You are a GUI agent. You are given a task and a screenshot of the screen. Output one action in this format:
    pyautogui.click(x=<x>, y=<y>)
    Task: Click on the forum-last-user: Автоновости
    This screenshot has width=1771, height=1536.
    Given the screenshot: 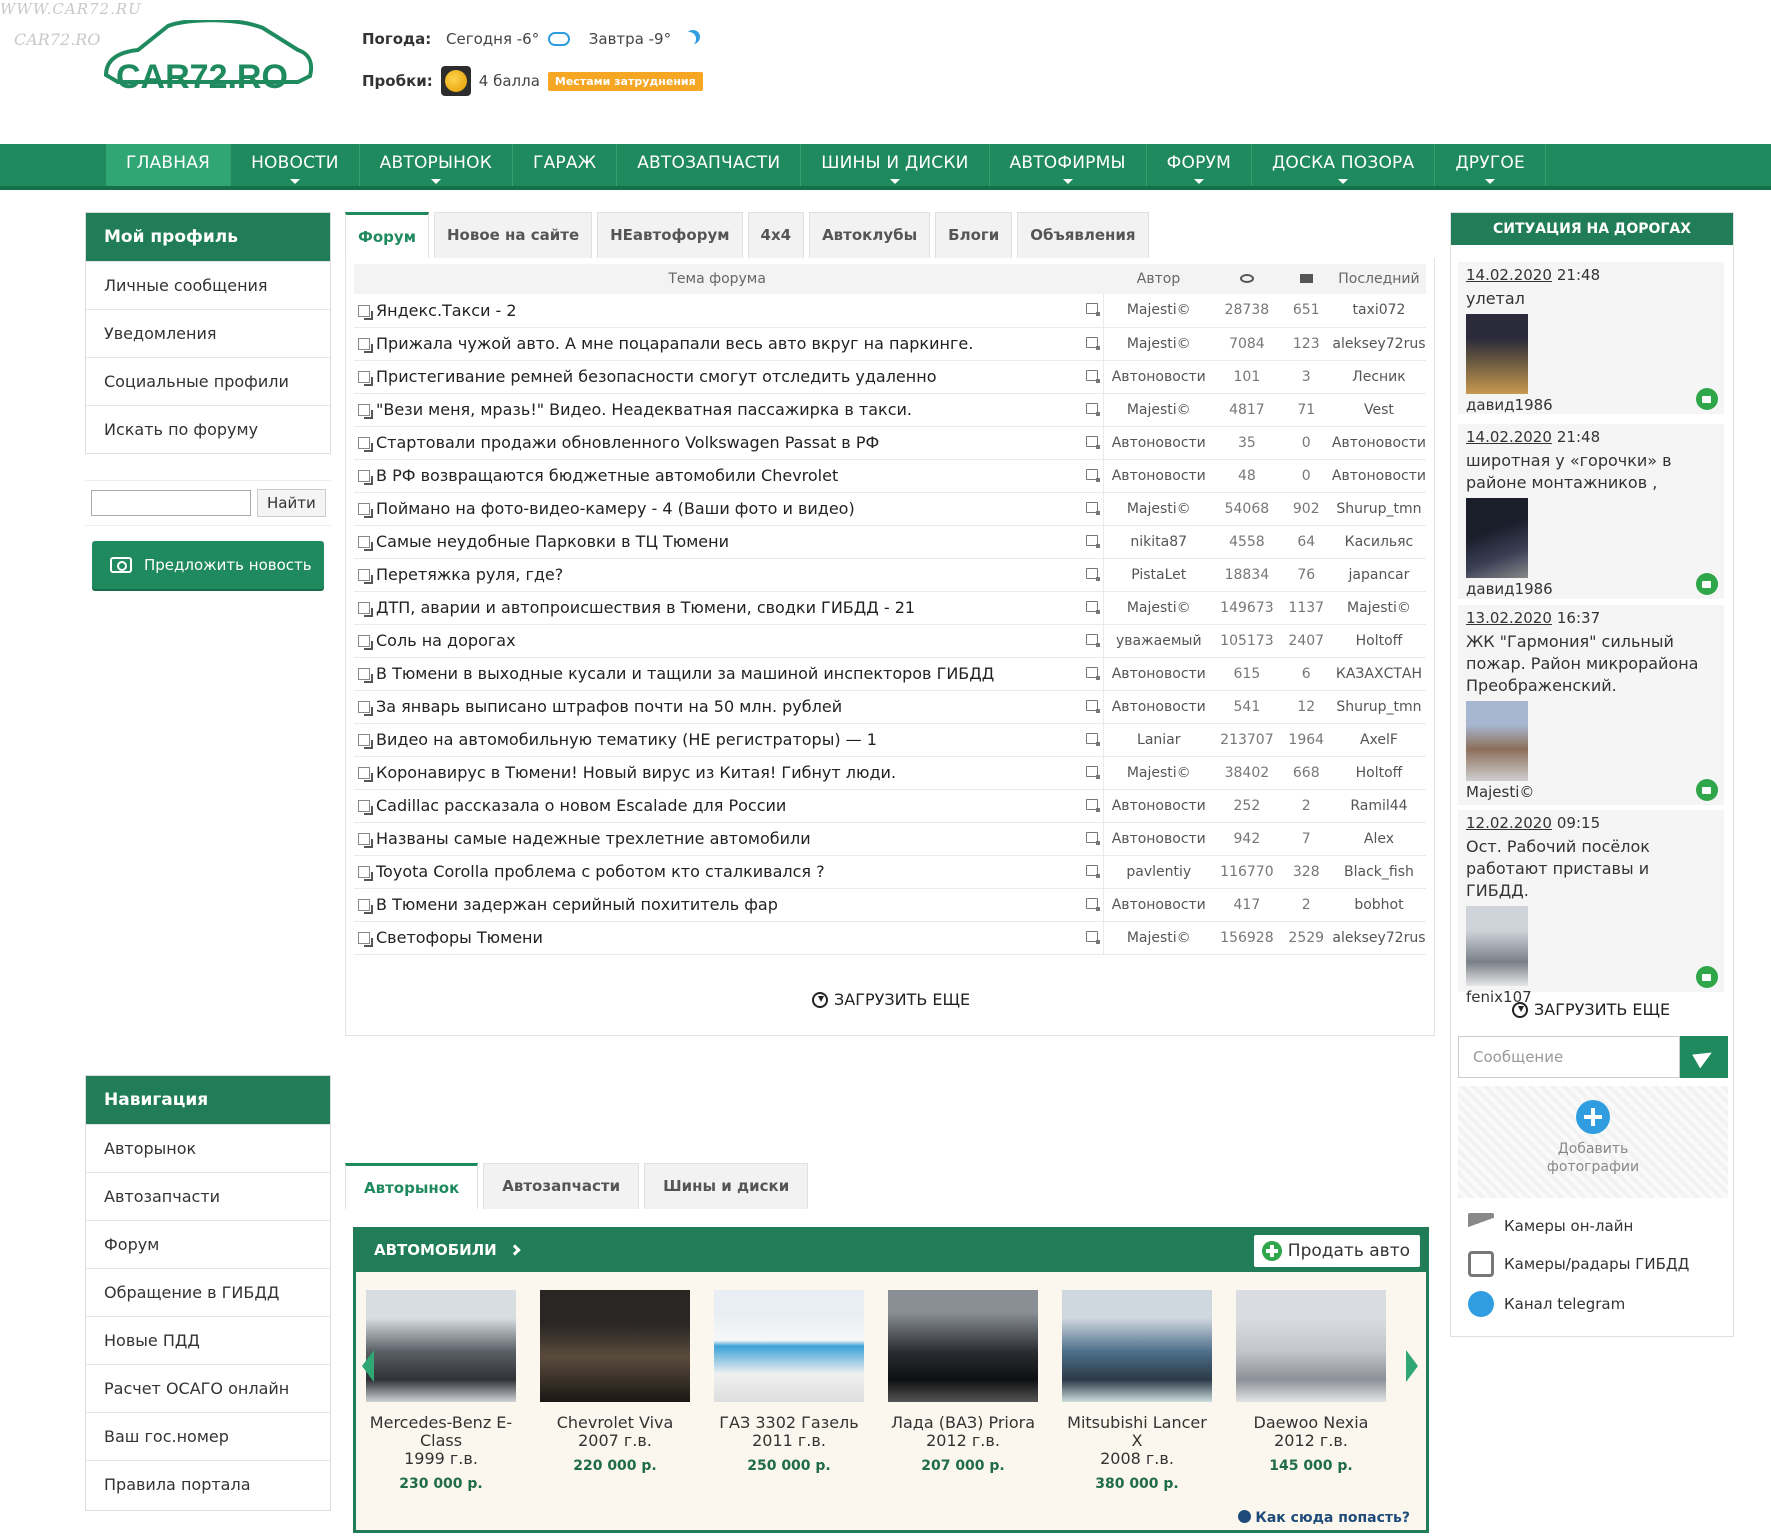 What is the action you would take?
    pyautogui.click(x=1378, y=443)
    